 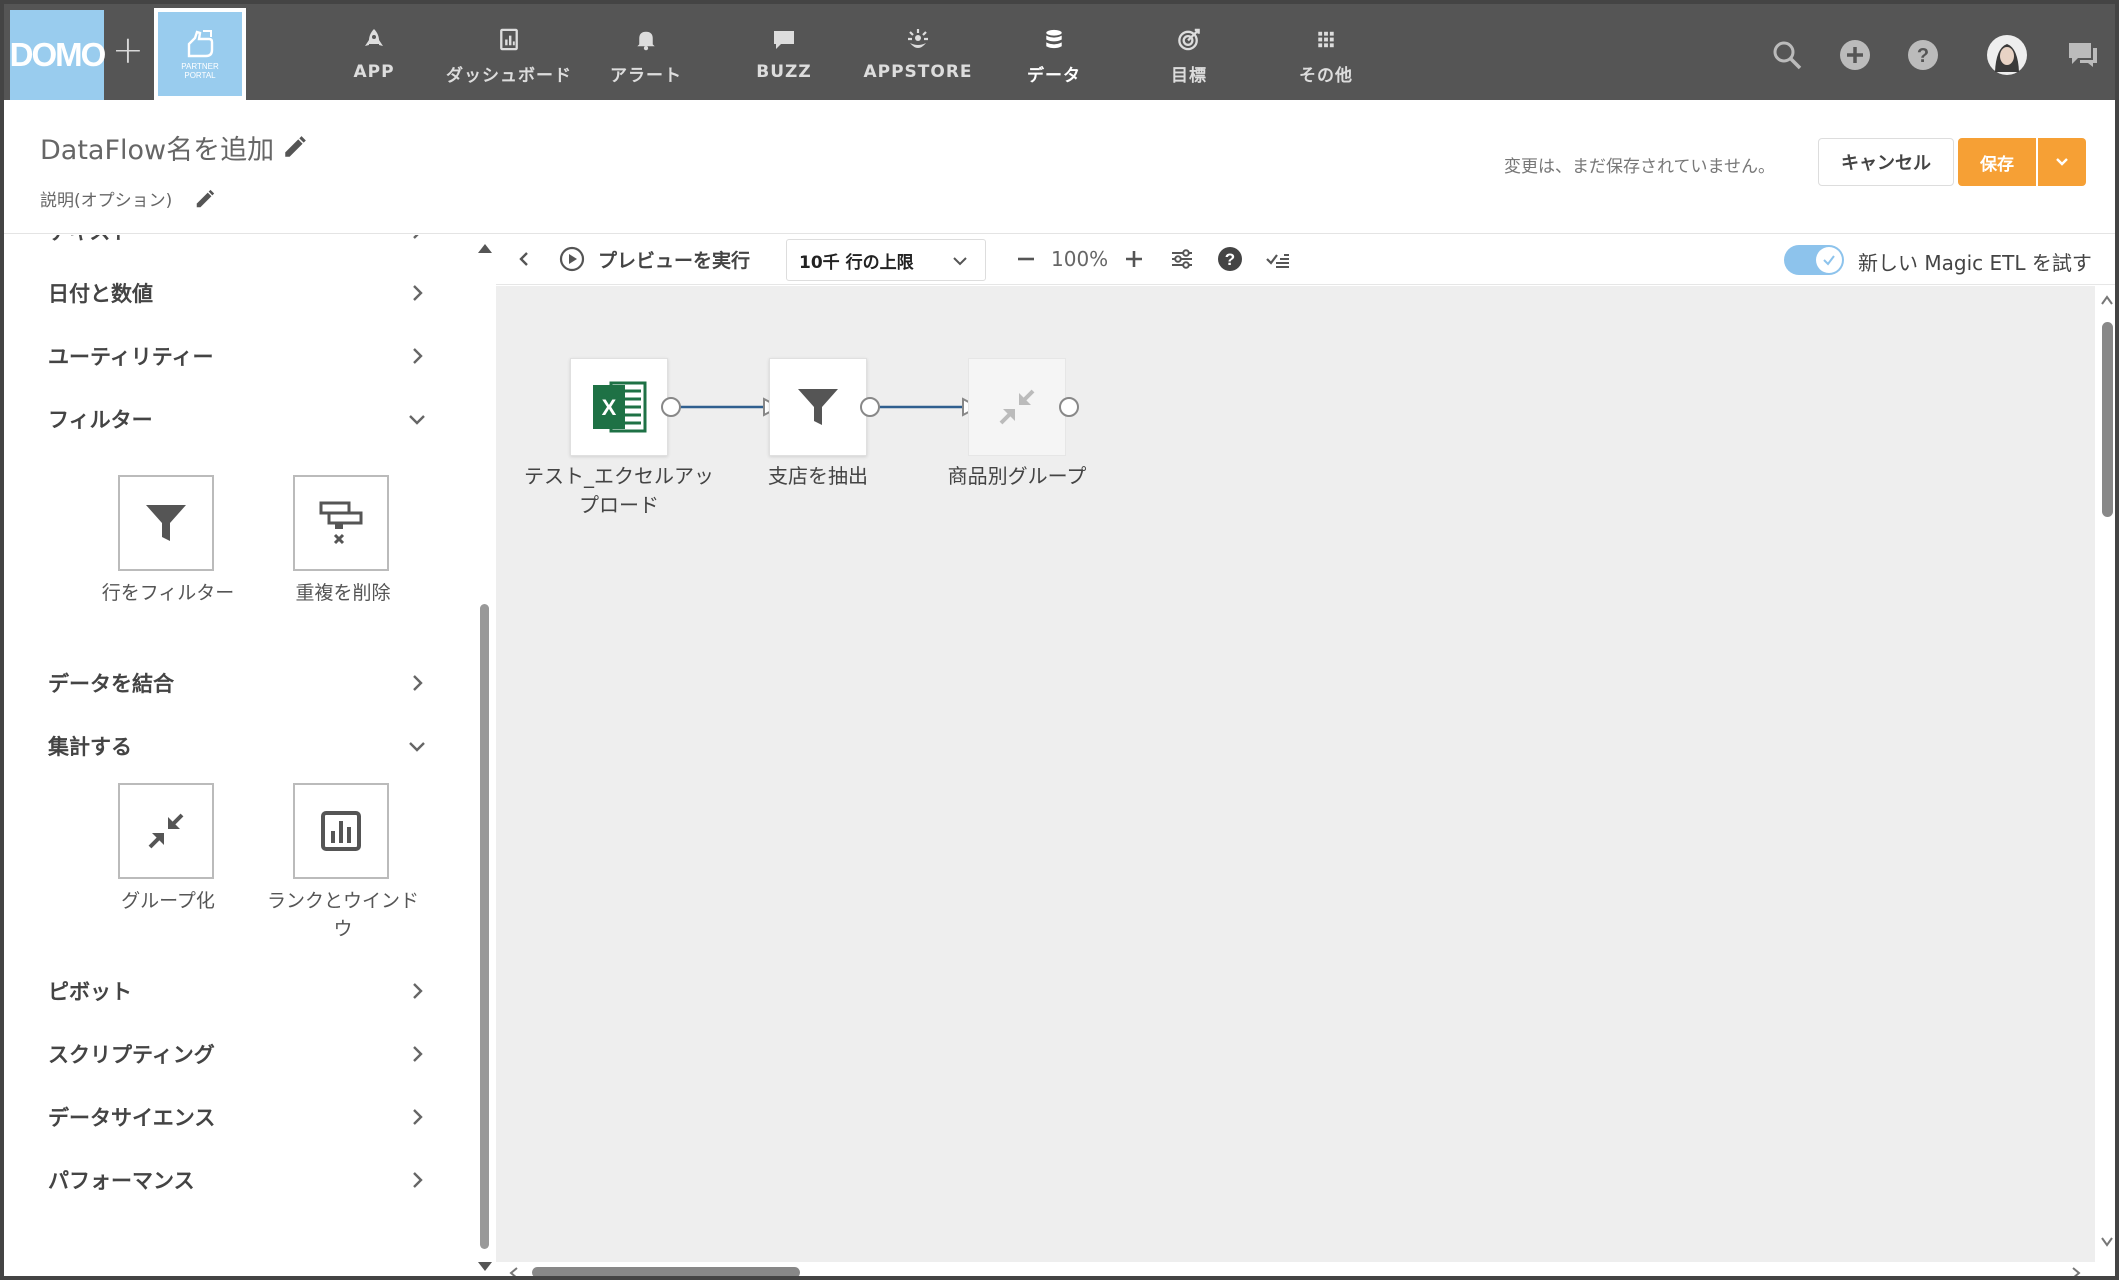 What do you see at coordinates (168, 593) in the screenshot?
I see `tile-label: 行をフィルター` at bounding box center [168, 593].